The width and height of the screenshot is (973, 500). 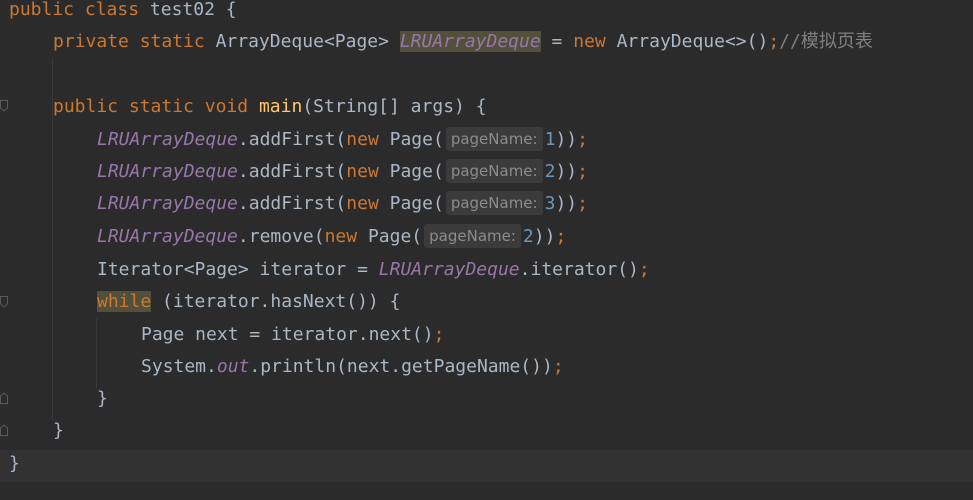 What do you see at coordinates (470, 41) in the screenshot?
I see `field-name: LRUArrayDeque` at bounding box center [470, 41].